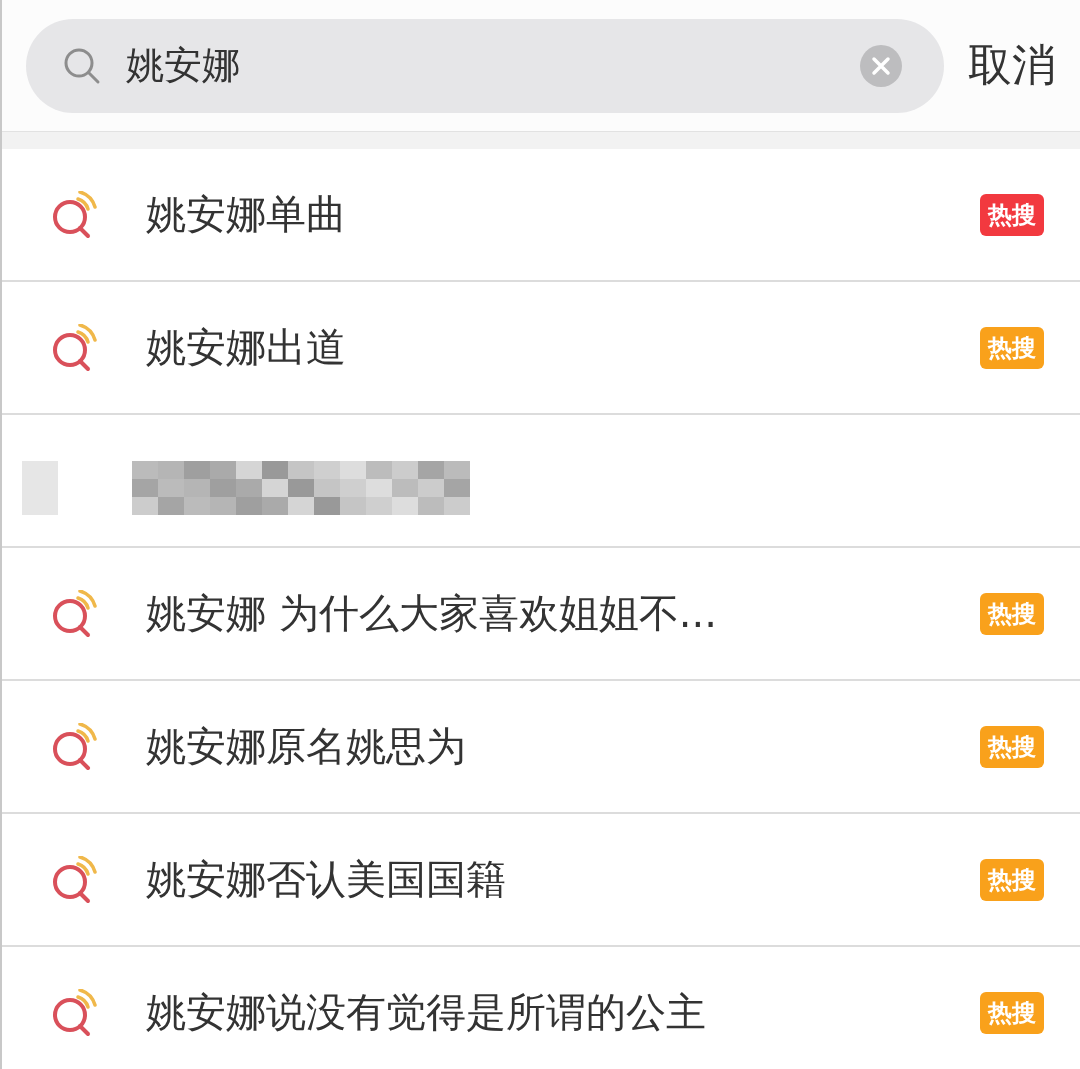 This screenshot has height=1069, width=1080. What do you see at coordinates (881, 65) in the screenshot?
I see `clear-icon` at bounding box center [881, 65].